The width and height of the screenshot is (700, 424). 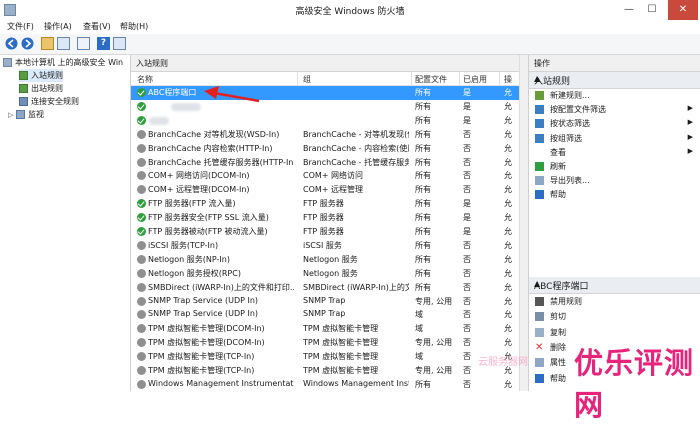 What do you see at coordinates (614, 109) in the screenshot?
I see `action-item: 按配置文件筛选 ▶` at bounding box center [614, 109].